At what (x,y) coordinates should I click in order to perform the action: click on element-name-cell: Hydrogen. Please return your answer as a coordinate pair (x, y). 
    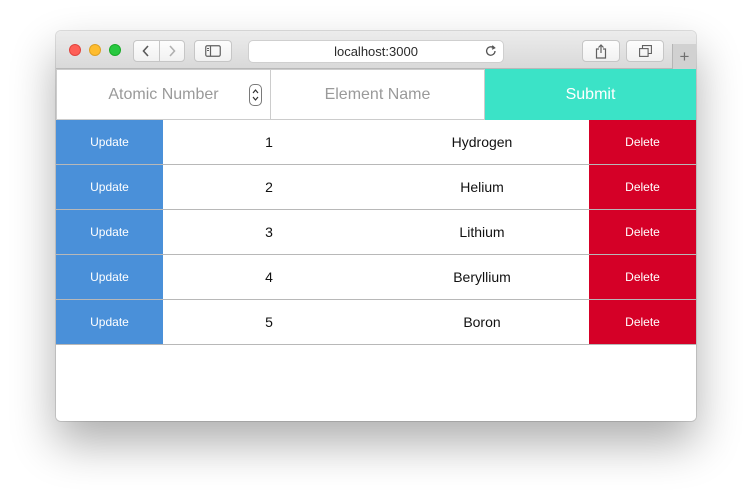
    Looking at the image, I should click on (482, 142).